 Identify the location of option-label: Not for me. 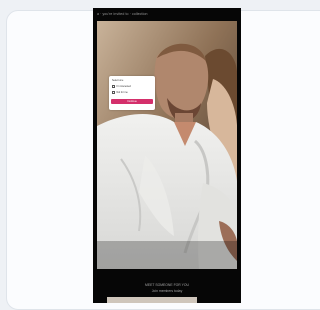
(122, 92).